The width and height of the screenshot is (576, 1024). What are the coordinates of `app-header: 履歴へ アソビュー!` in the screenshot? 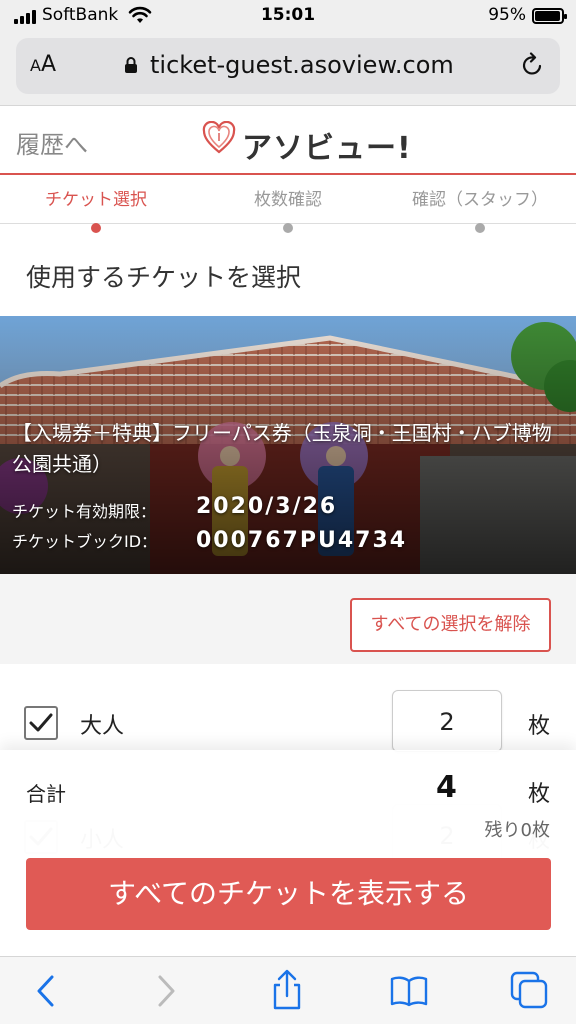 It's located at (288, 141).